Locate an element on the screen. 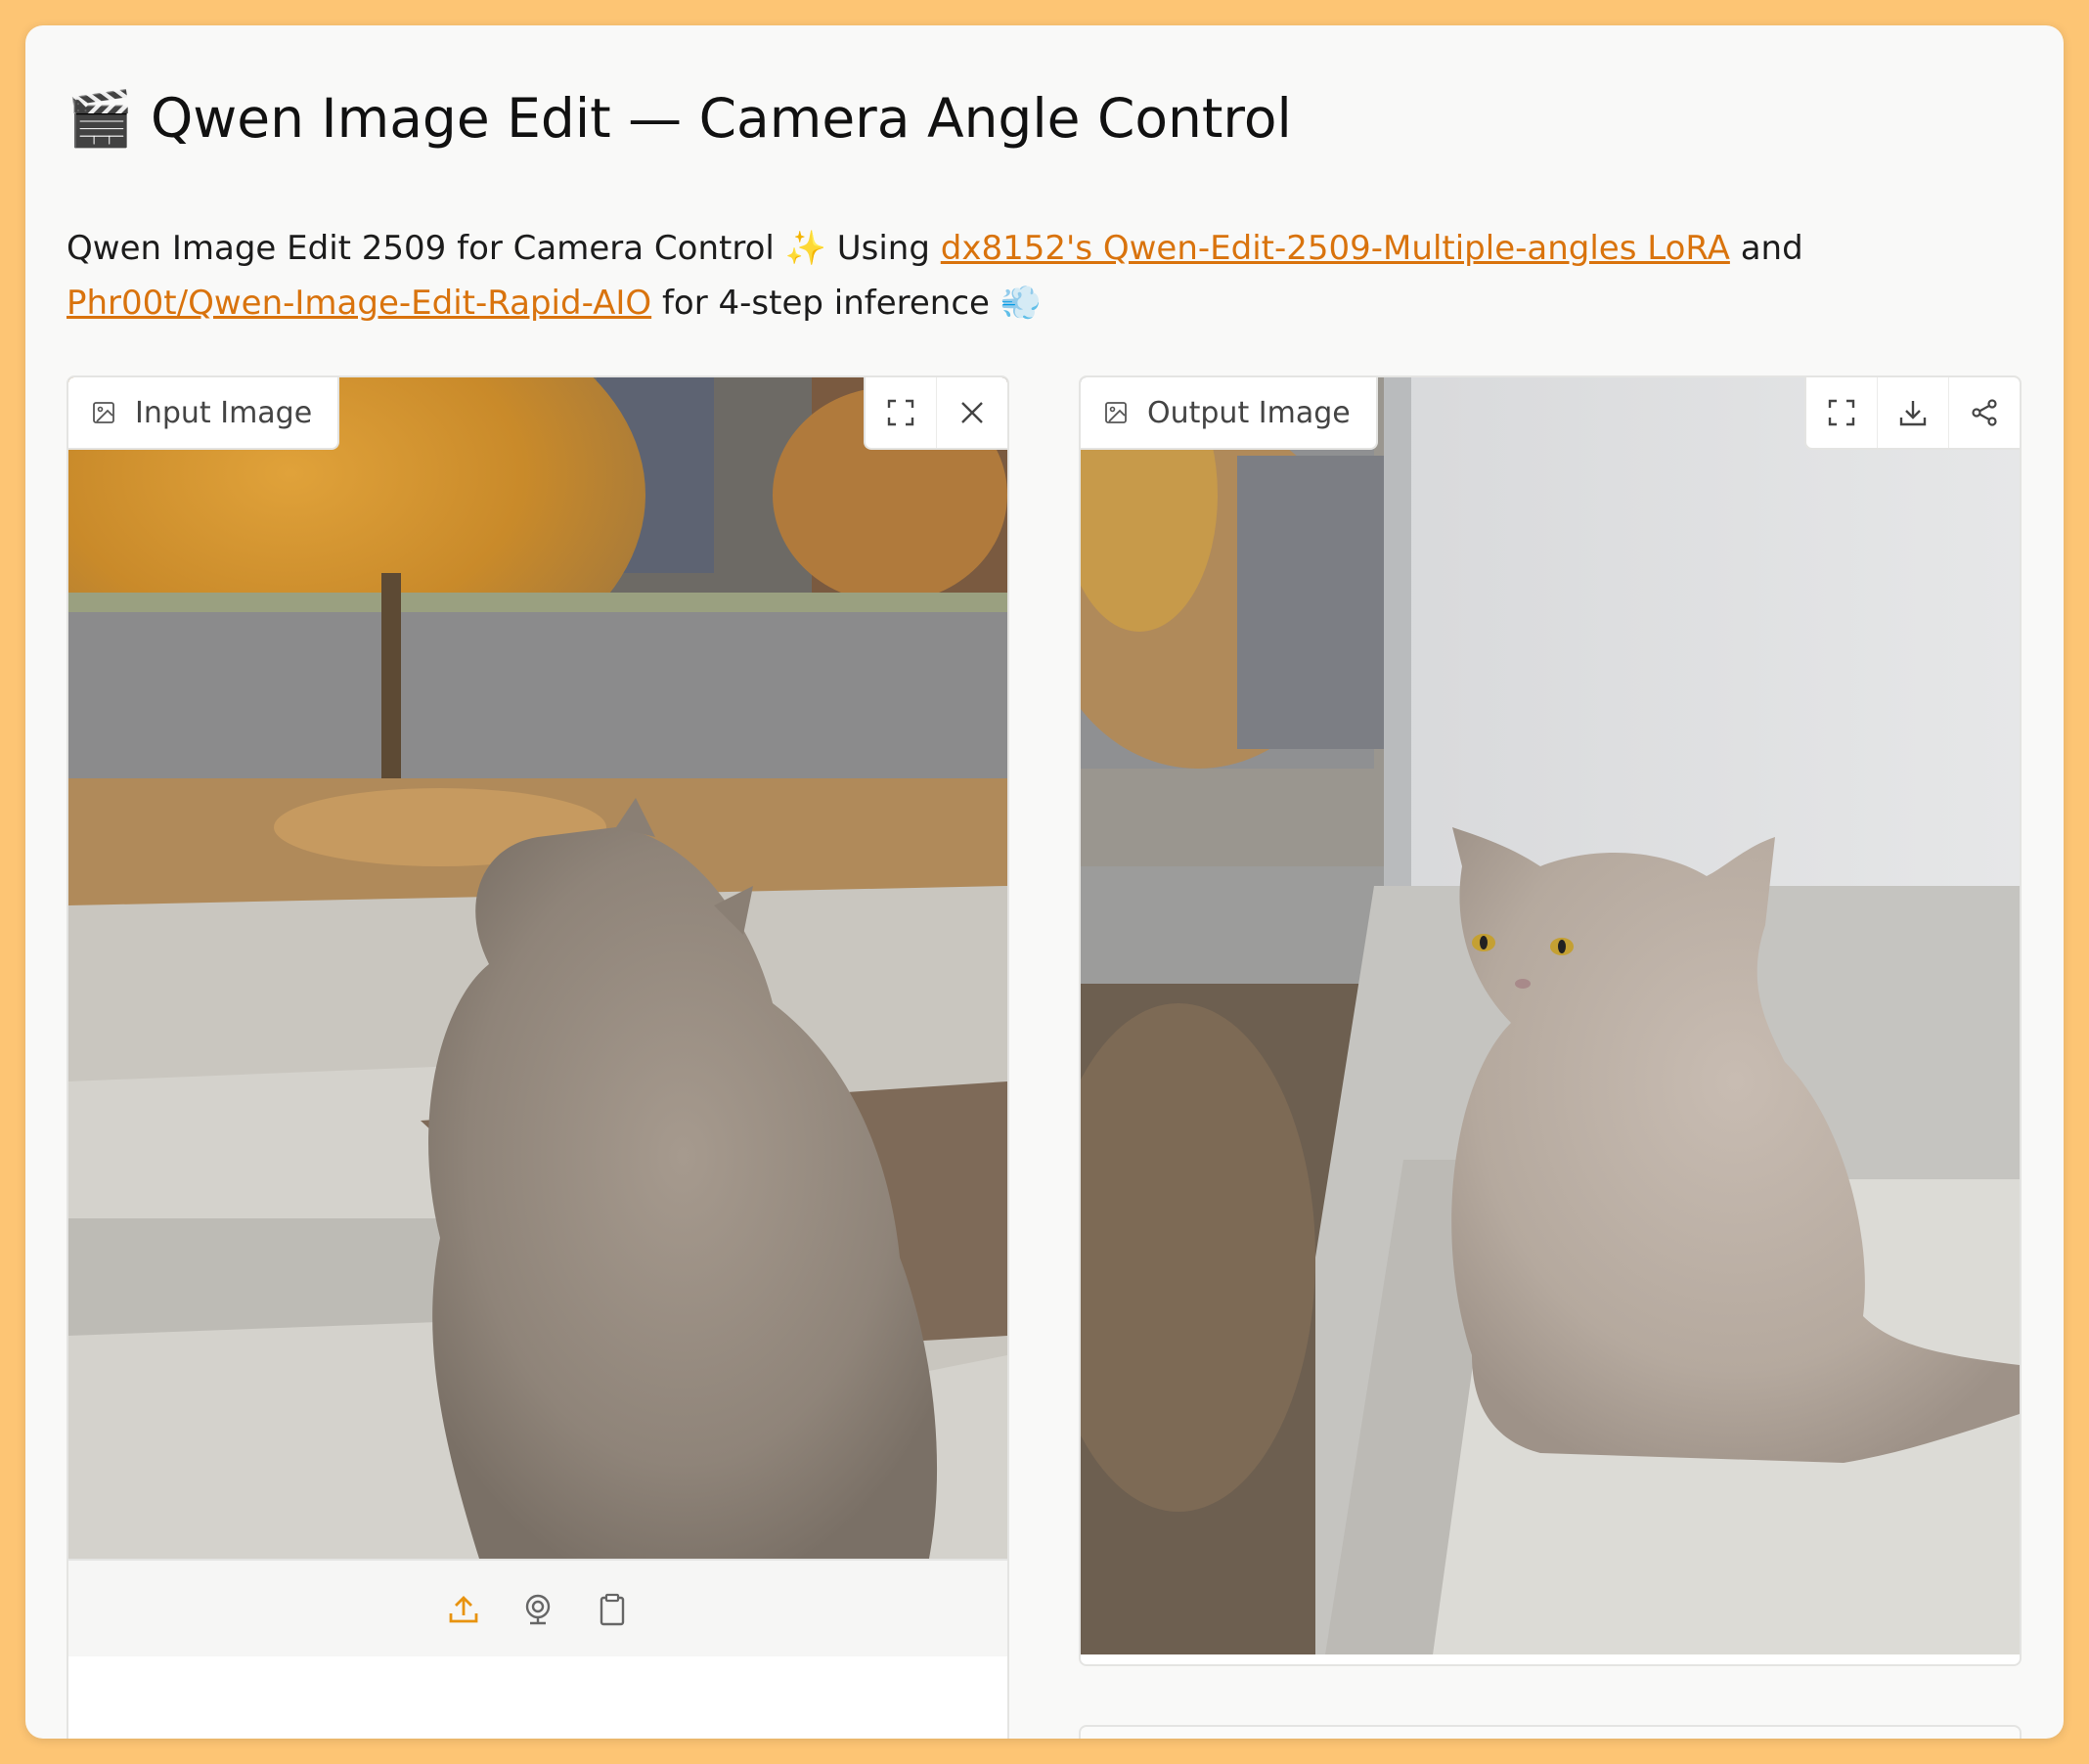 This screenshot has height=1764, width=2089. input-image-label: Input Image is located at coordinates (204, 413).